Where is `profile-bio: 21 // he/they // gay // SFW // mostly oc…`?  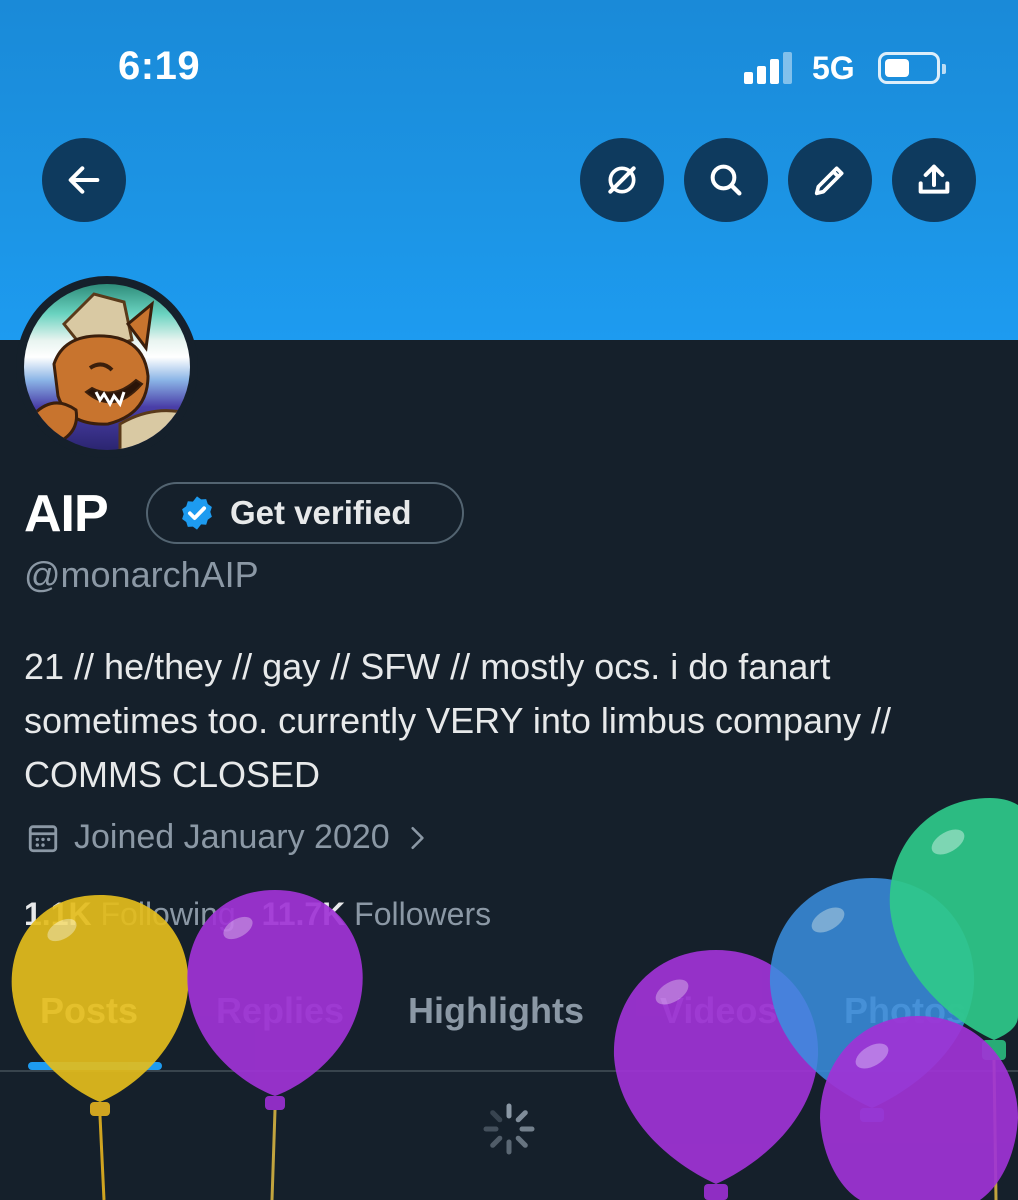
profile-bio: 21 // he/they // gay // SFW // mostly oc… is located at coordinates (458, 720).